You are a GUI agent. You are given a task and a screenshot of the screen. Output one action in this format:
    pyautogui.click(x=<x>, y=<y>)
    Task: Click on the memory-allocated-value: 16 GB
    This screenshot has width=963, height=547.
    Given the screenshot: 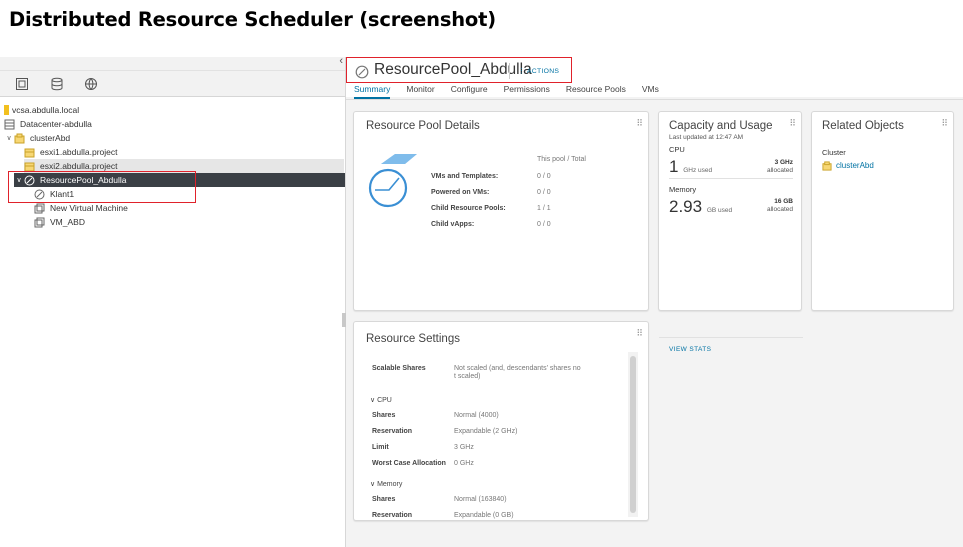 What is the action you would take?
    pyautogui.click(x=783, y=201)
    